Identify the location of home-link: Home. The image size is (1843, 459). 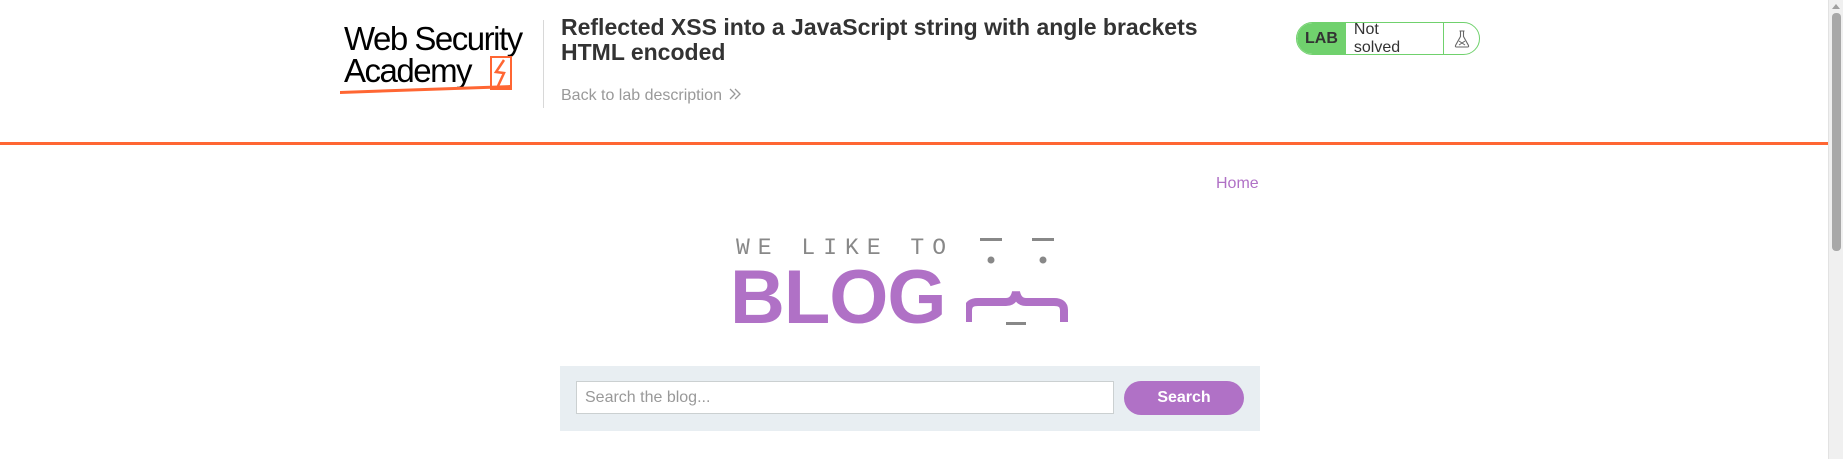
(1237, 184).